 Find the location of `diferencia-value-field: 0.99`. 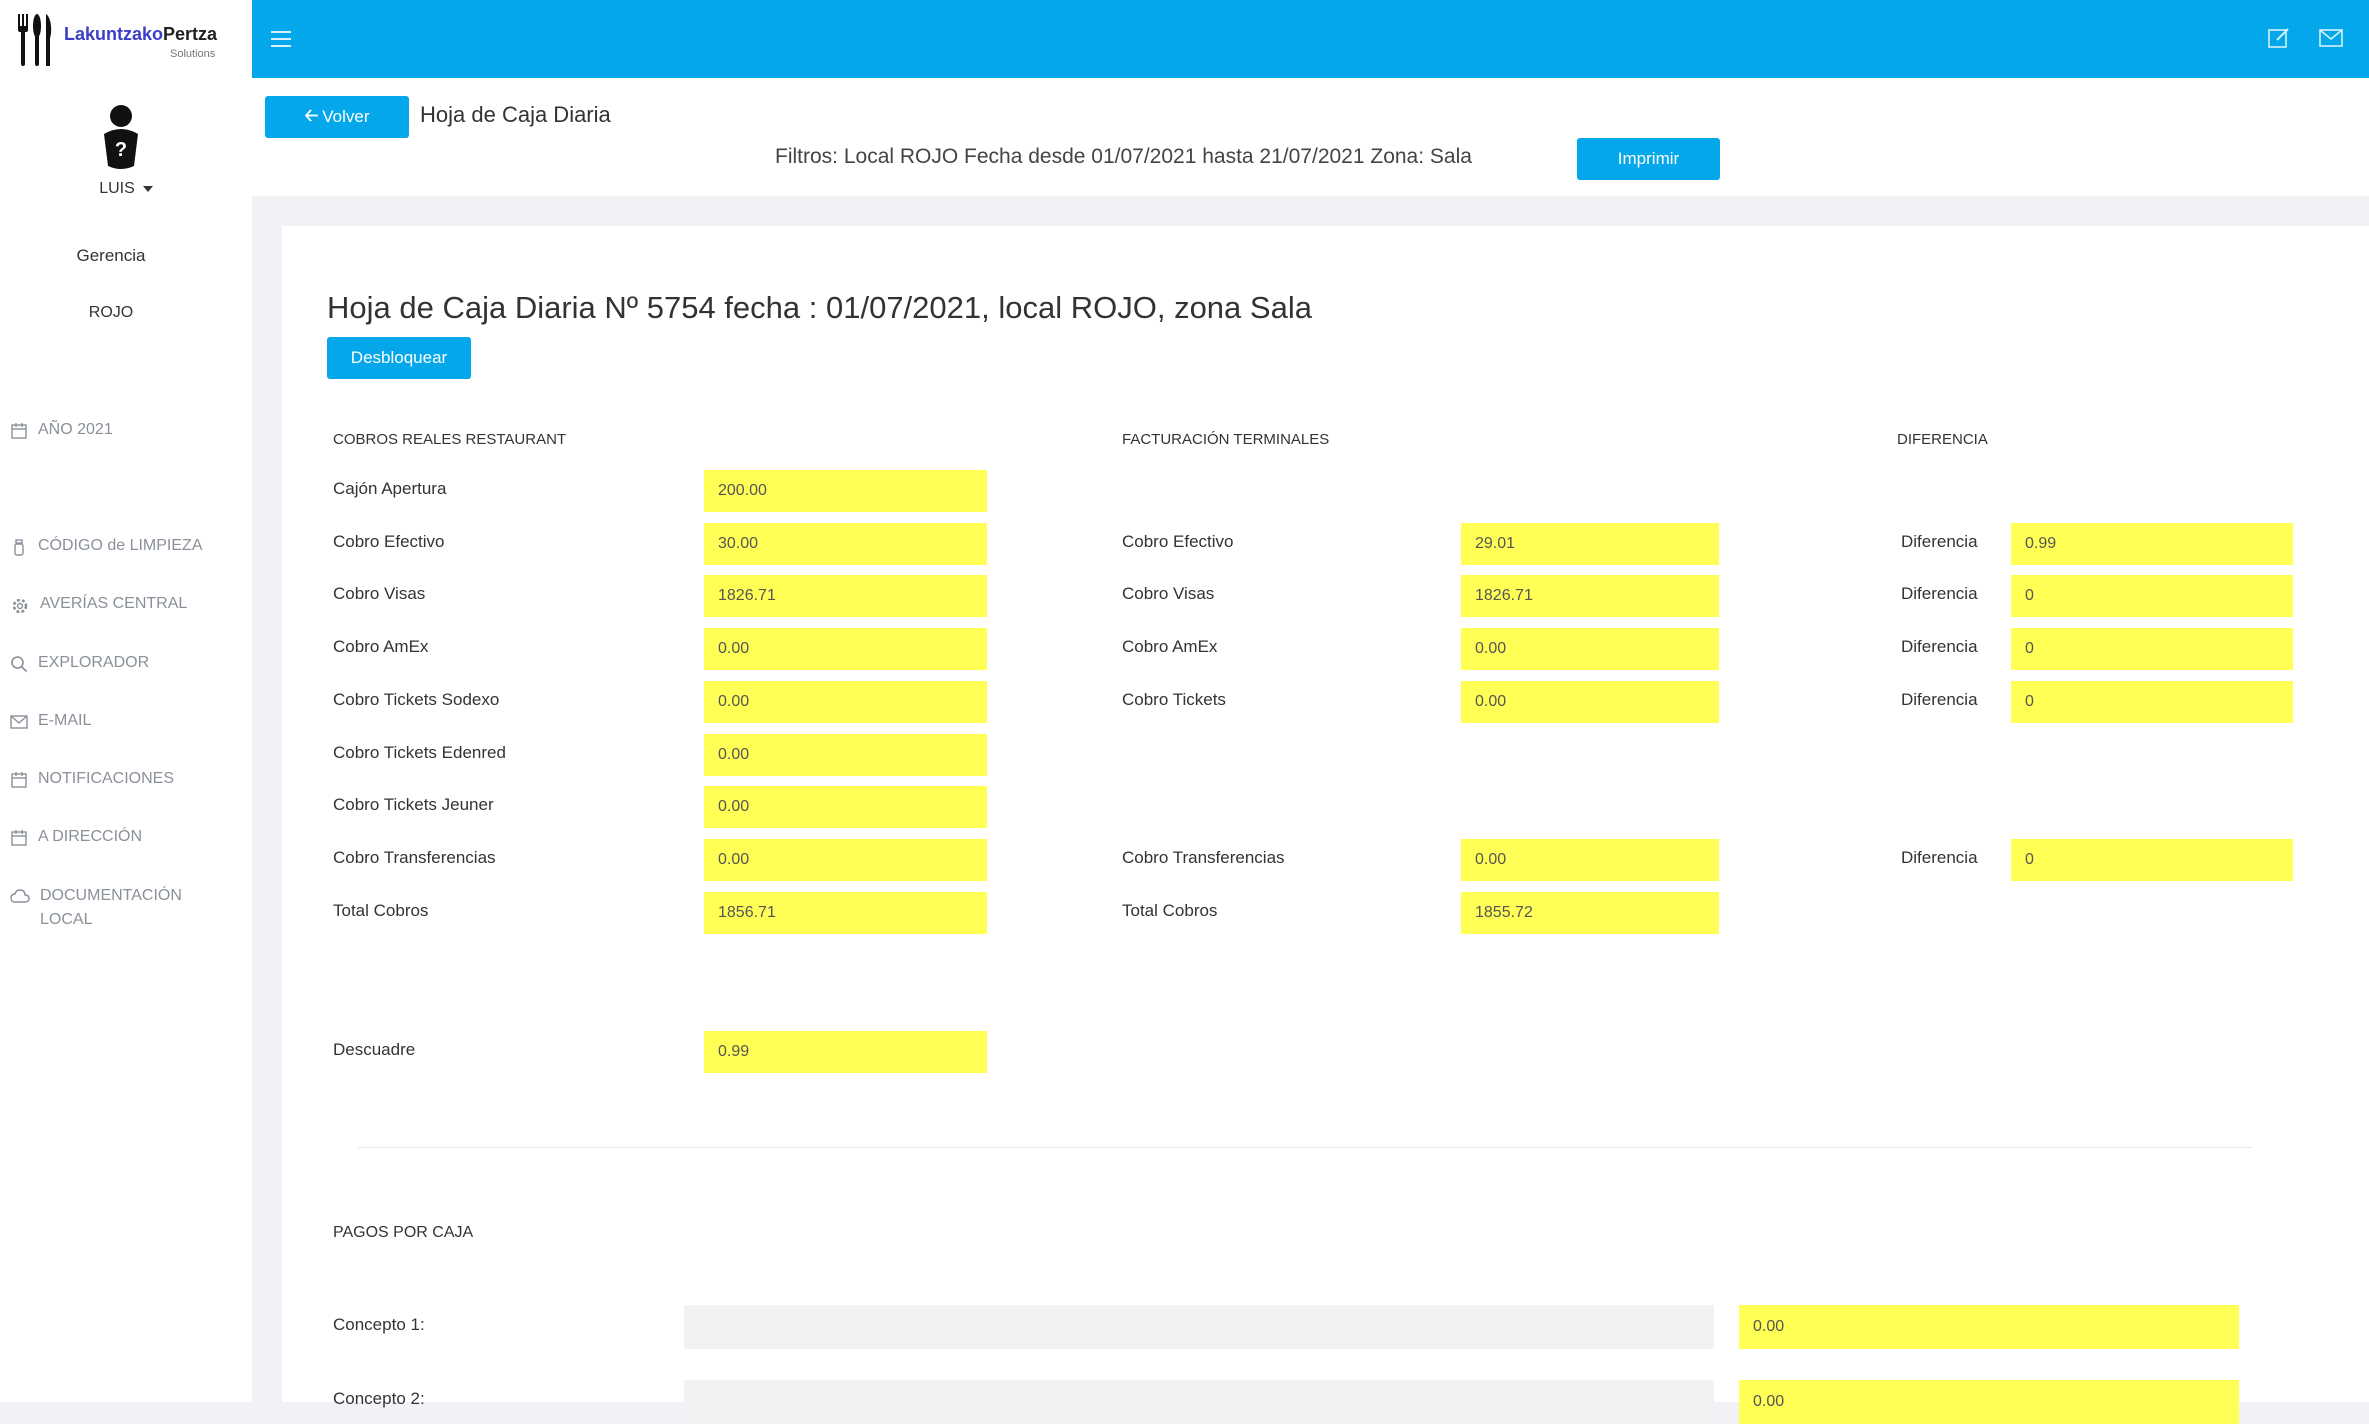

diferencia-value-field: 0.99 is located at coordinates (2152, 544).